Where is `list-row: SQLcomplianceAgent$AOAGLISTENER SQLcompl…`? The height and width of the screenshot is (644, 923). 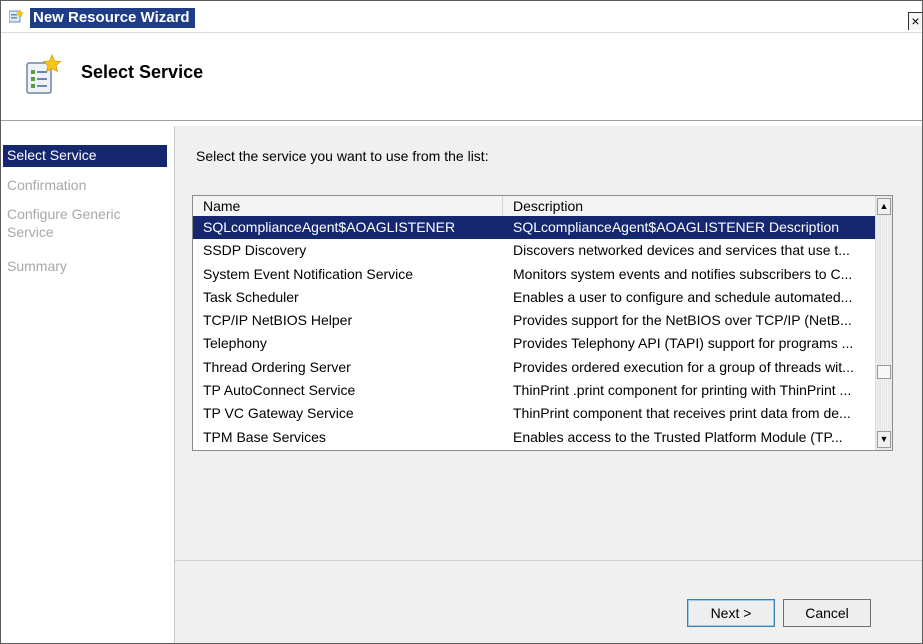
list-row: SQLcomplianceAgent$AOAGLISTENER SQLcompl… is located at coordinates (534, 228).